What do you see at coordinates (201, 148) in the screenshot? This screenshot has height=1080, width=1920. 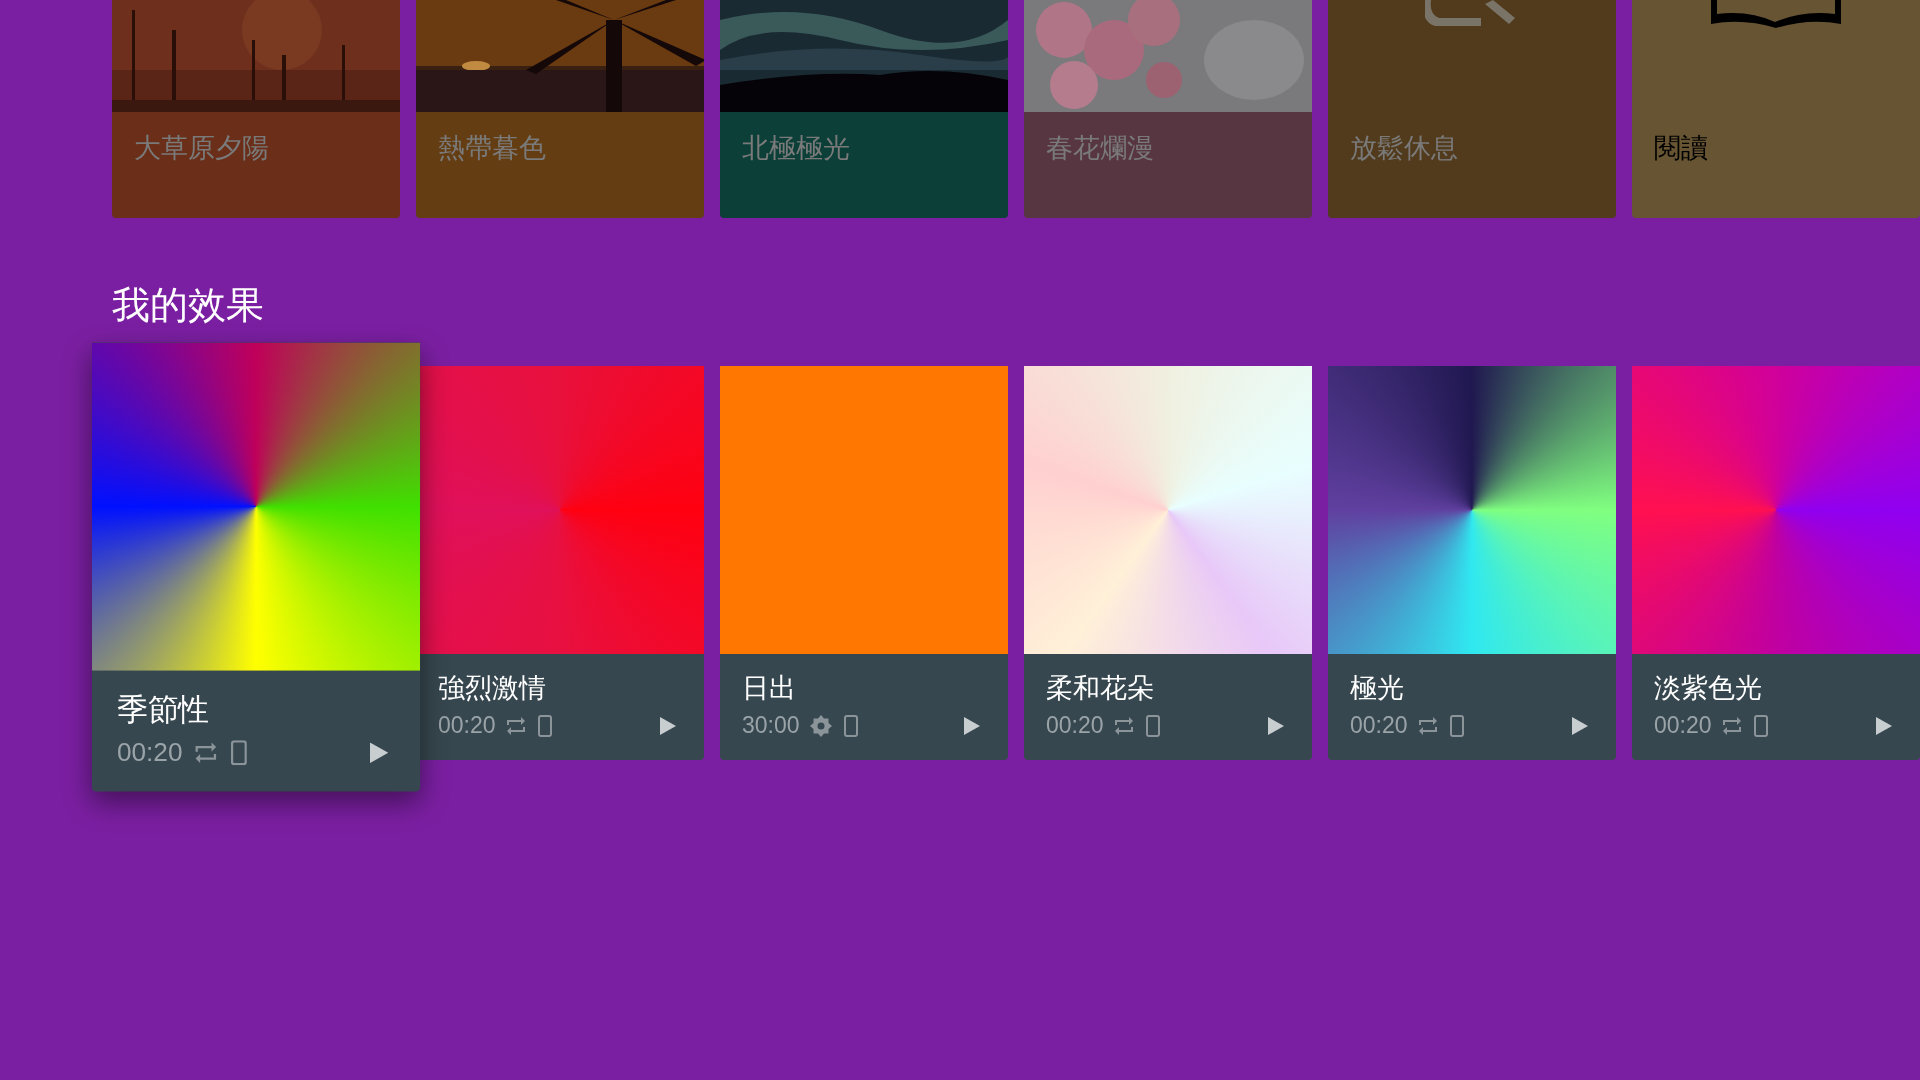 I see `scene-title: 大草原夕陽` at bounding box center [201, 148].